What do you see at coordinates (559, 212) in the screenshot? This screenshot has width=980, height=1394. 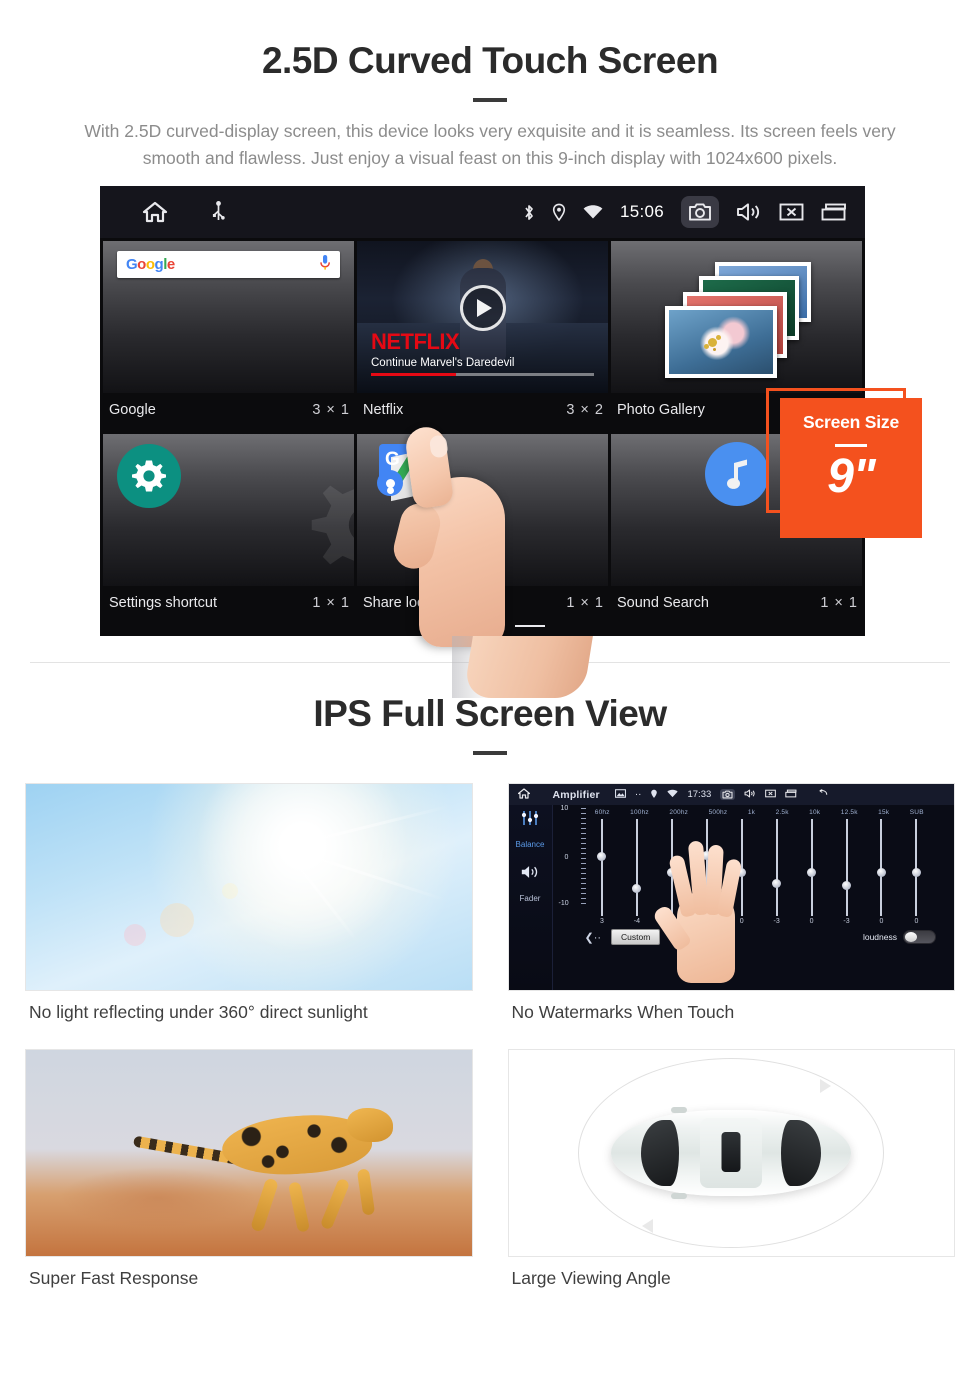 I see `location-pin-icon` at bounding box center [559, 212].